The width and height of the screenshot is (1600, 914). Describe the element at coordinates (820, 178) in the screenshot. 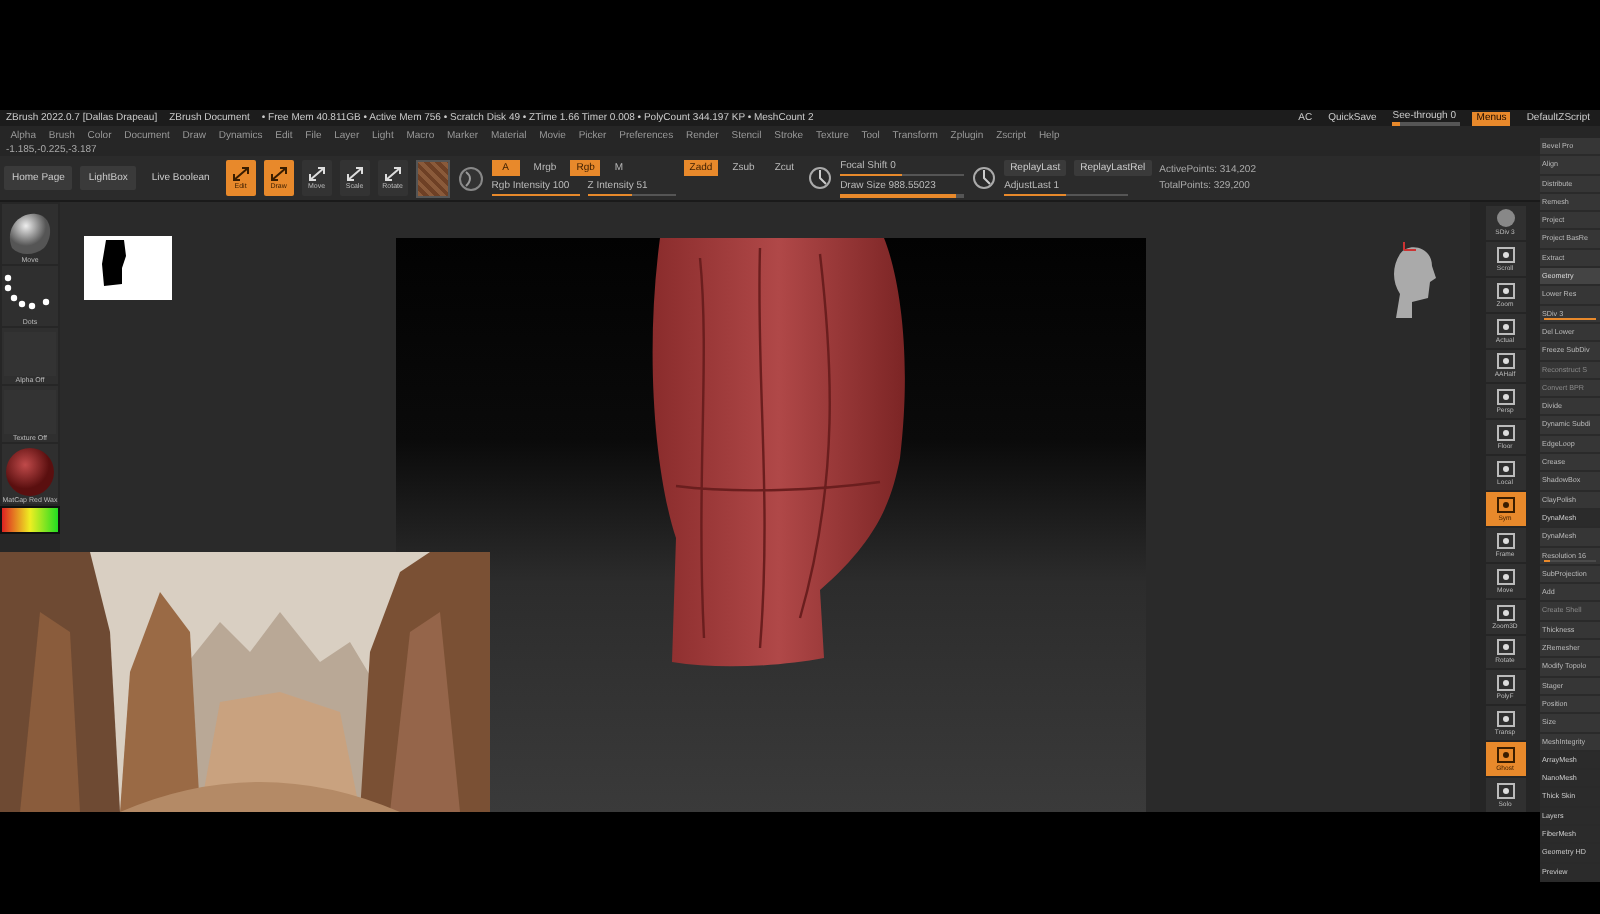

I see `brush-dial-icon` at that location.